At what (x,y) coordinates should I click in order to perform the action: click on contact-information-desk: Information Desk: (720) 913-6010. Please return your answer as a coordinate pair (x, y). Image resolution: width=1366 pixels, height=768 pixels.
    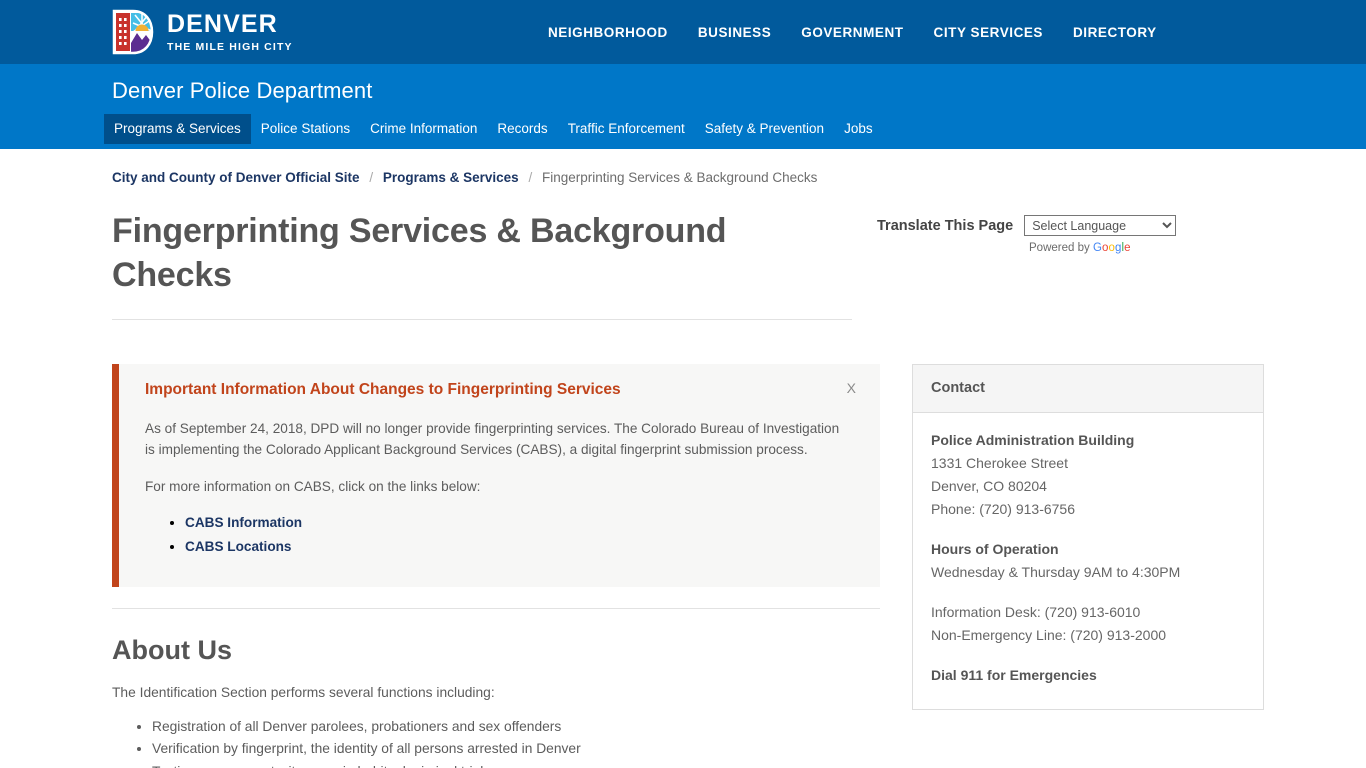
    Looking at the image, I should click on (1036, 612).